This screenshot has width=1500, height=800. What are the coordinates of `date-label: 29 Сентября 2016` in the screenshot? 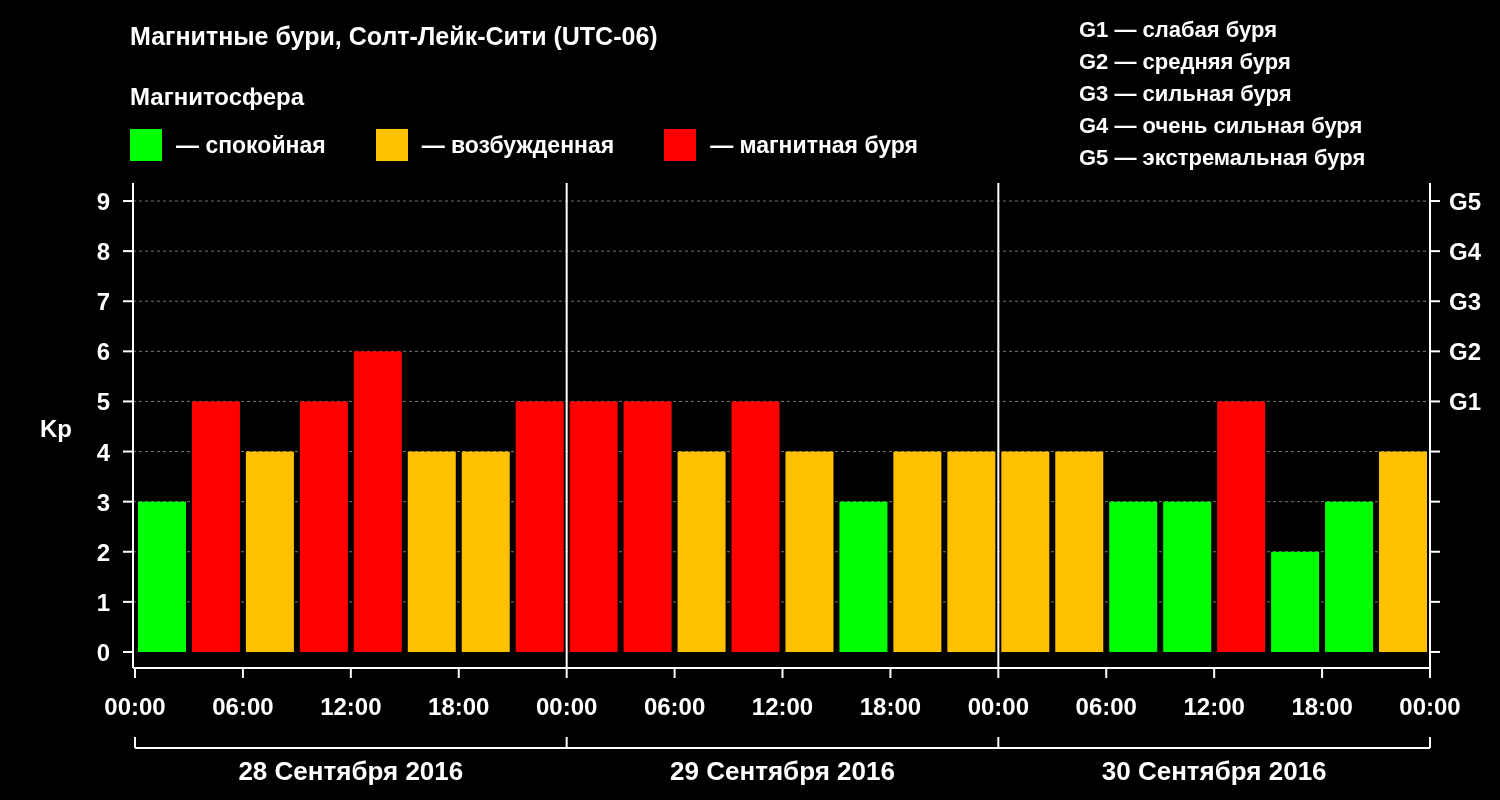 It's located at (782, 771).